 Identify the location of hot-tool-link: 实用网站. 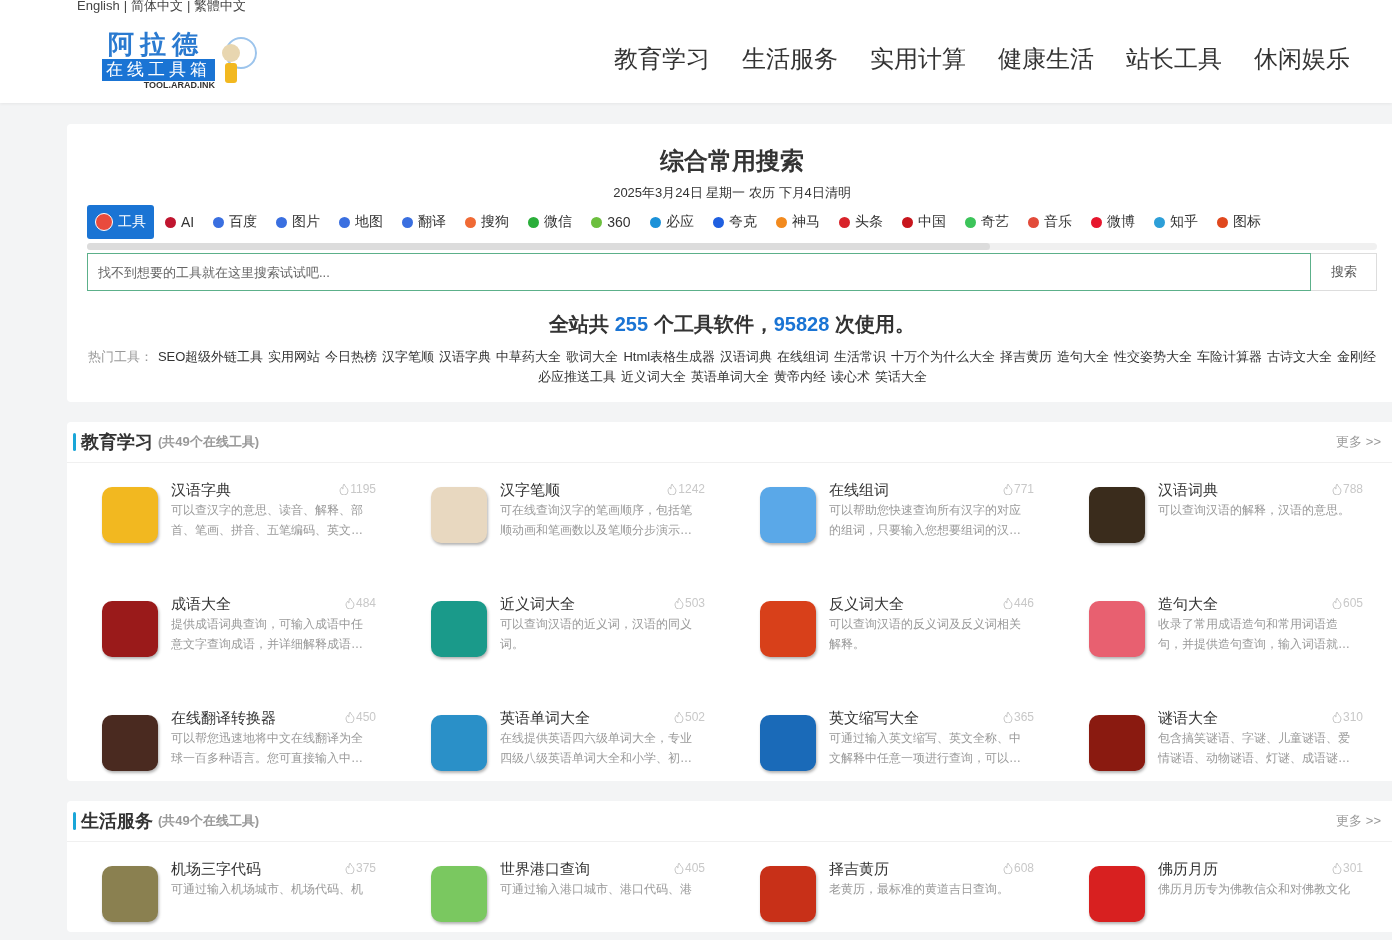
(294, 357).